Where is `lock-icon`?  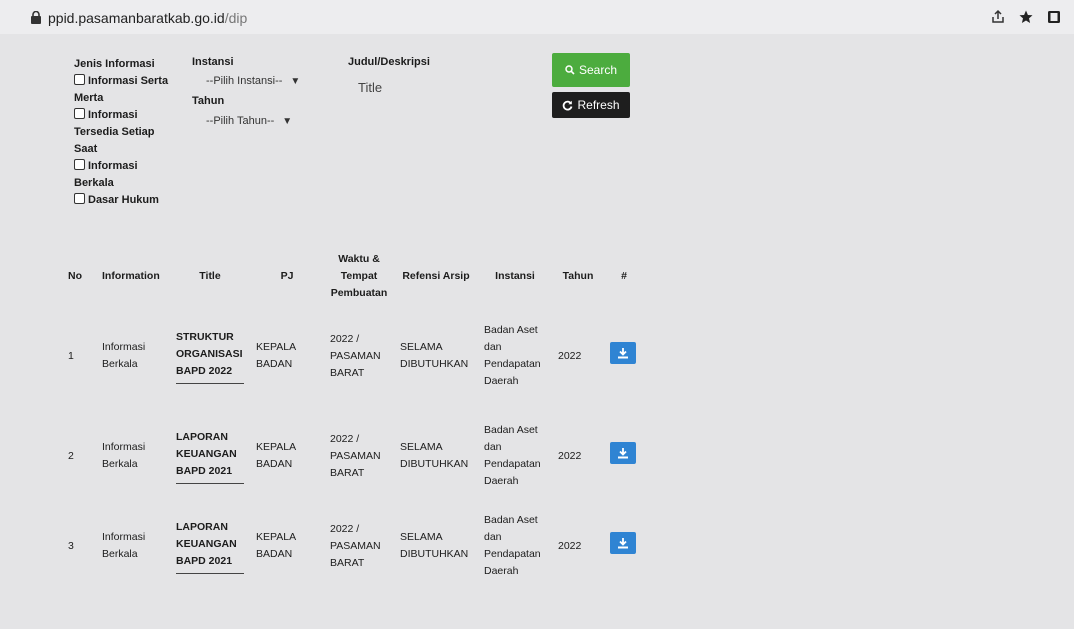
lock-icon is located at coordinates (36, 17).